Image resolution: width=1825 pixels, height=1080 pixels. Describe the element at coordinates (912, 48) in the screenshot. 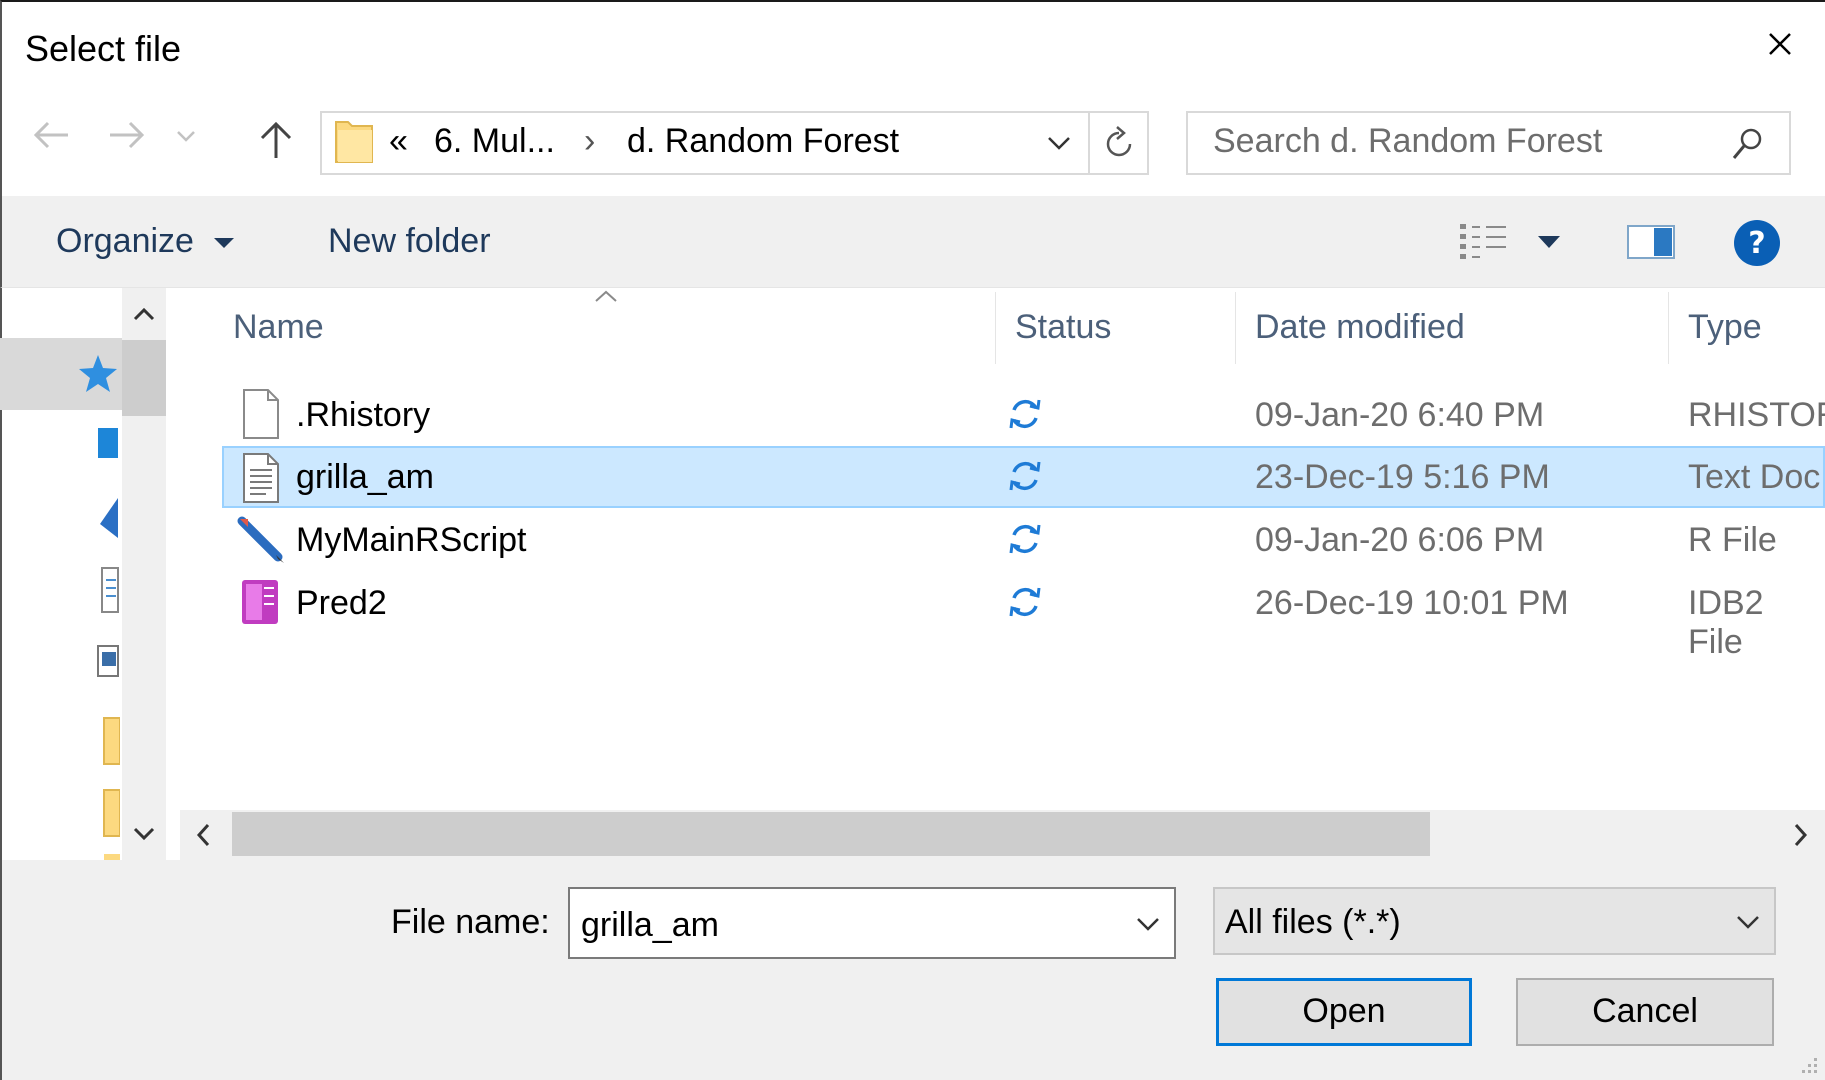

I see `title-bar` at that location.